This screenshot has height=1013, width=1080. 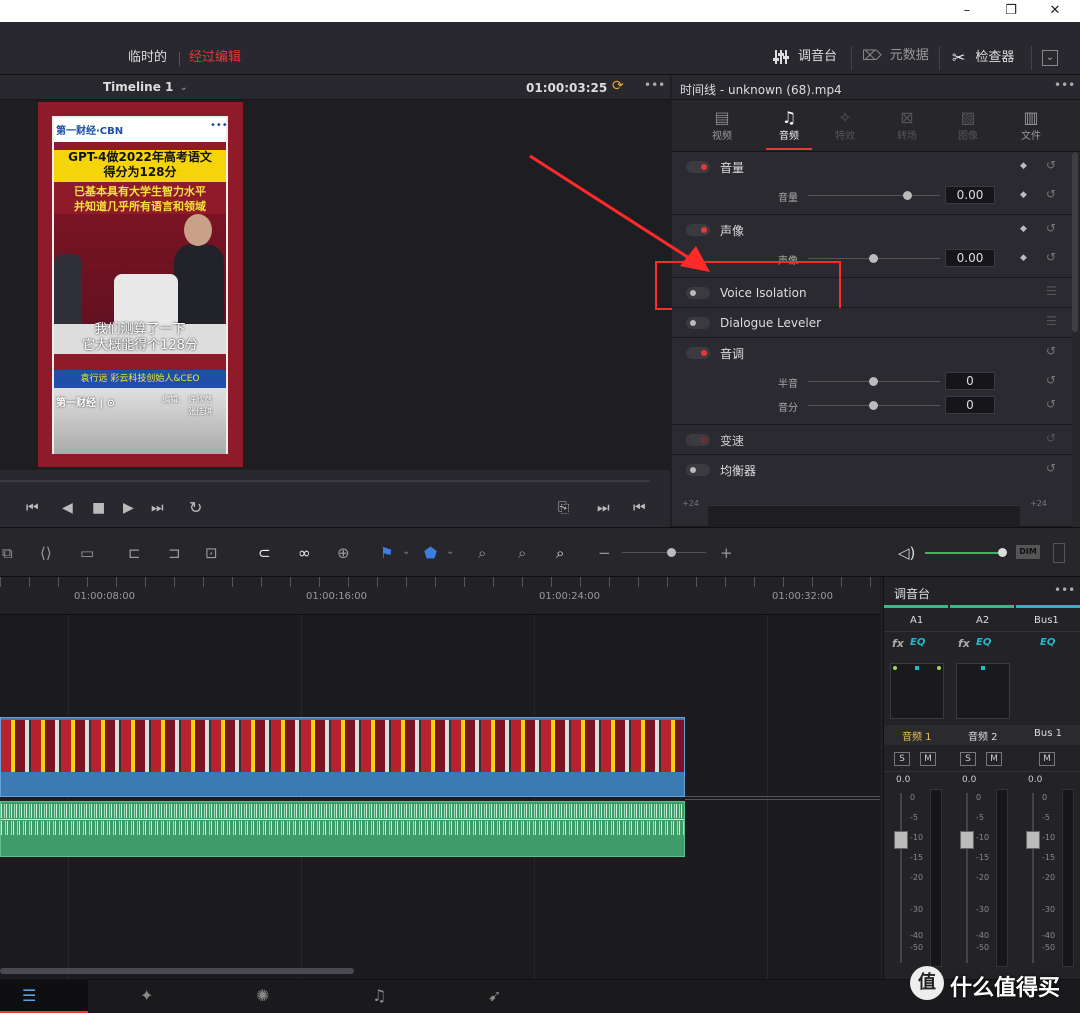 What do you see at coordinates (1055, 11) in the screenshot?
I see `close-button: ✕` at bounding box center [1055, 11].